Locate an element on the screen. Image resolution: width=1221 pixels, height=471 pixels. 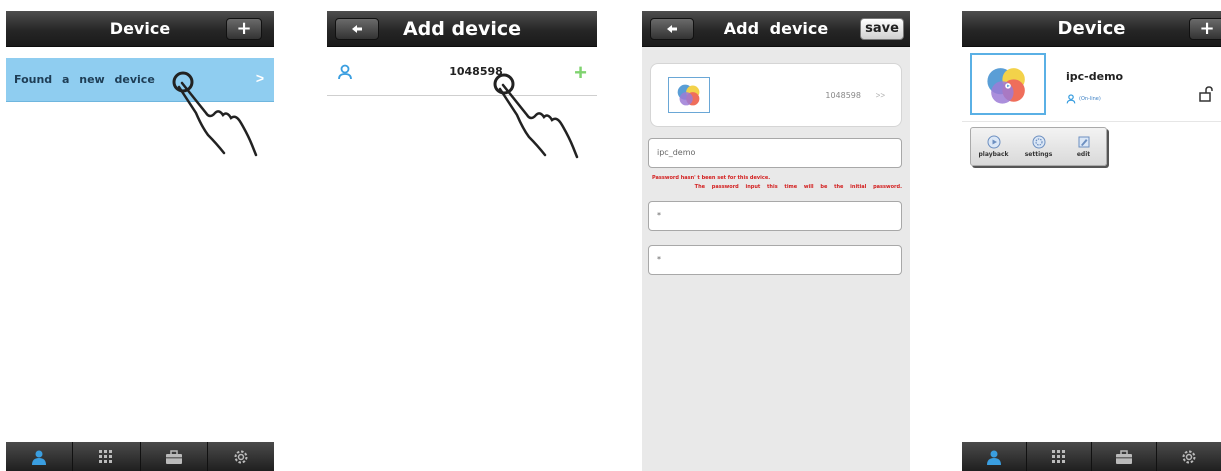
edit-icon is located at coordinates (1083, 142).